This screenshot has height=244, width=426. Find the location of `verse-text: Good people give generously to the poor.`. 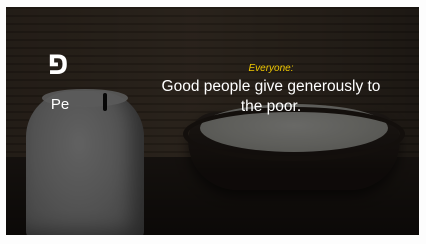

verse-text: Good people give generously to the poor. is located at coordinates (271, 96).